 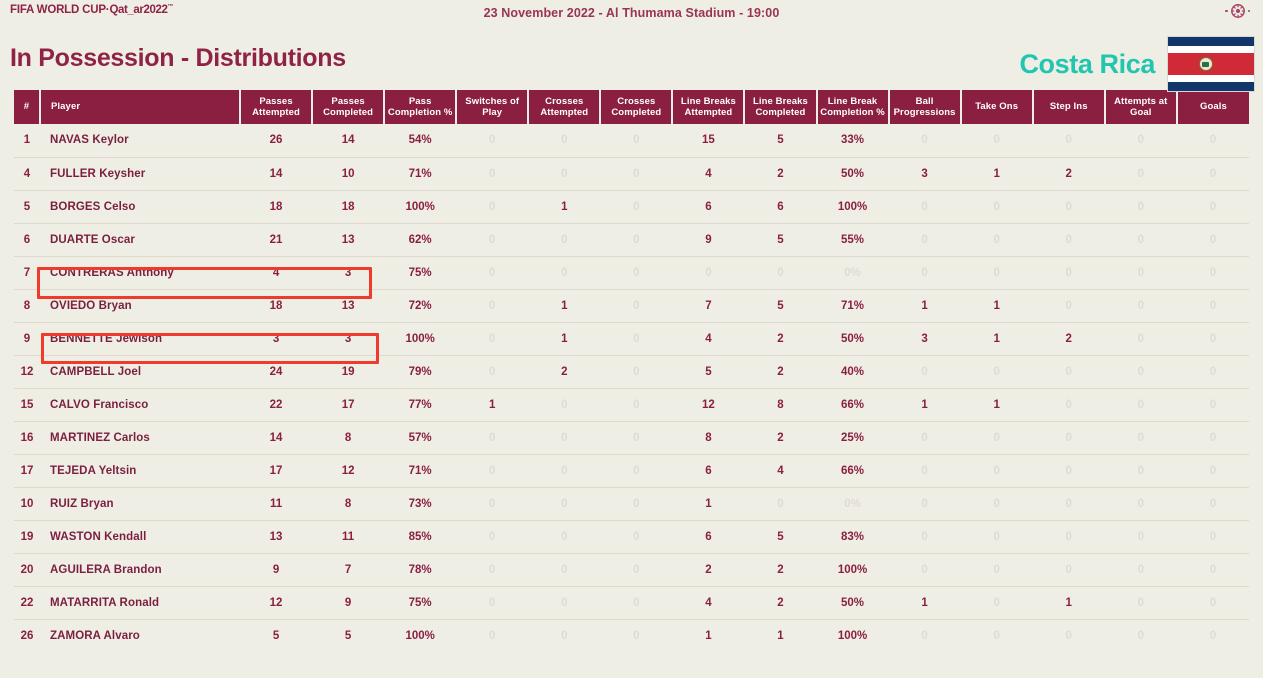 What do you see at coordinates (140, 504) in the screenshot?
I see `cell-player-name: RUIZ Bryan` at bounding box center [140, 504].